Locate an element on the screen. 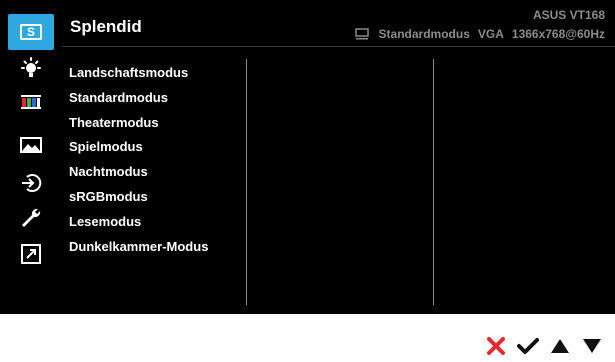 The height and width of the screenshot is (362, 615). sidebar-item-shortcut is located at coordinates (31, 254).